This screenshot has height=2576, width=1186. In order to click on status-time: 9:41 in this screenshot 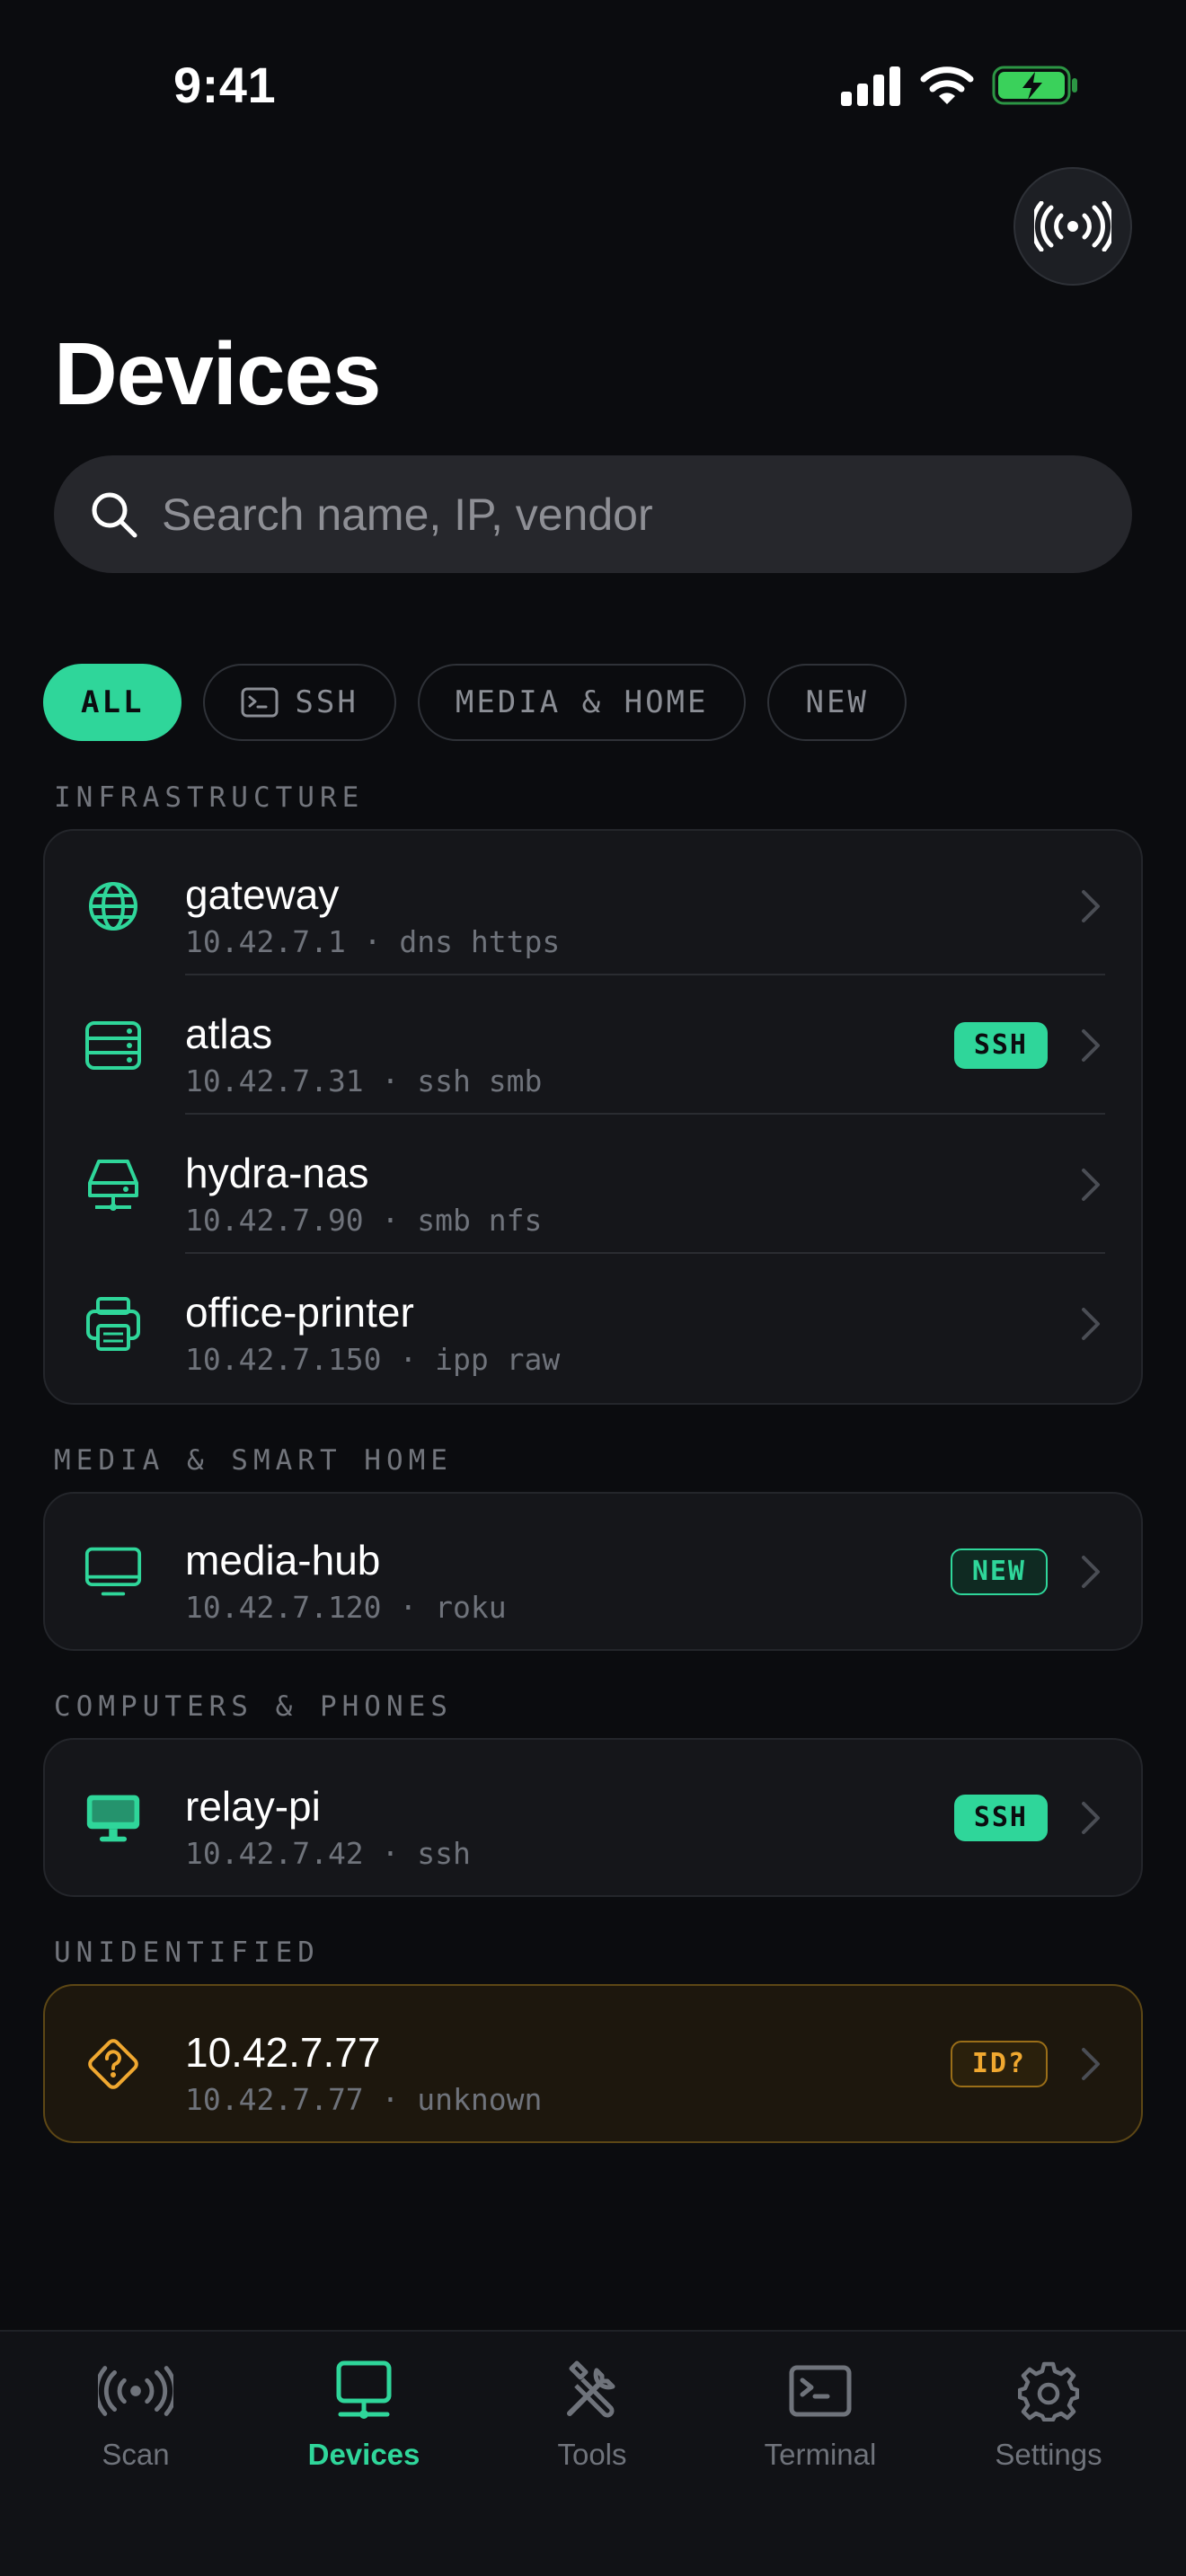, I will do `click(225, 85)`.